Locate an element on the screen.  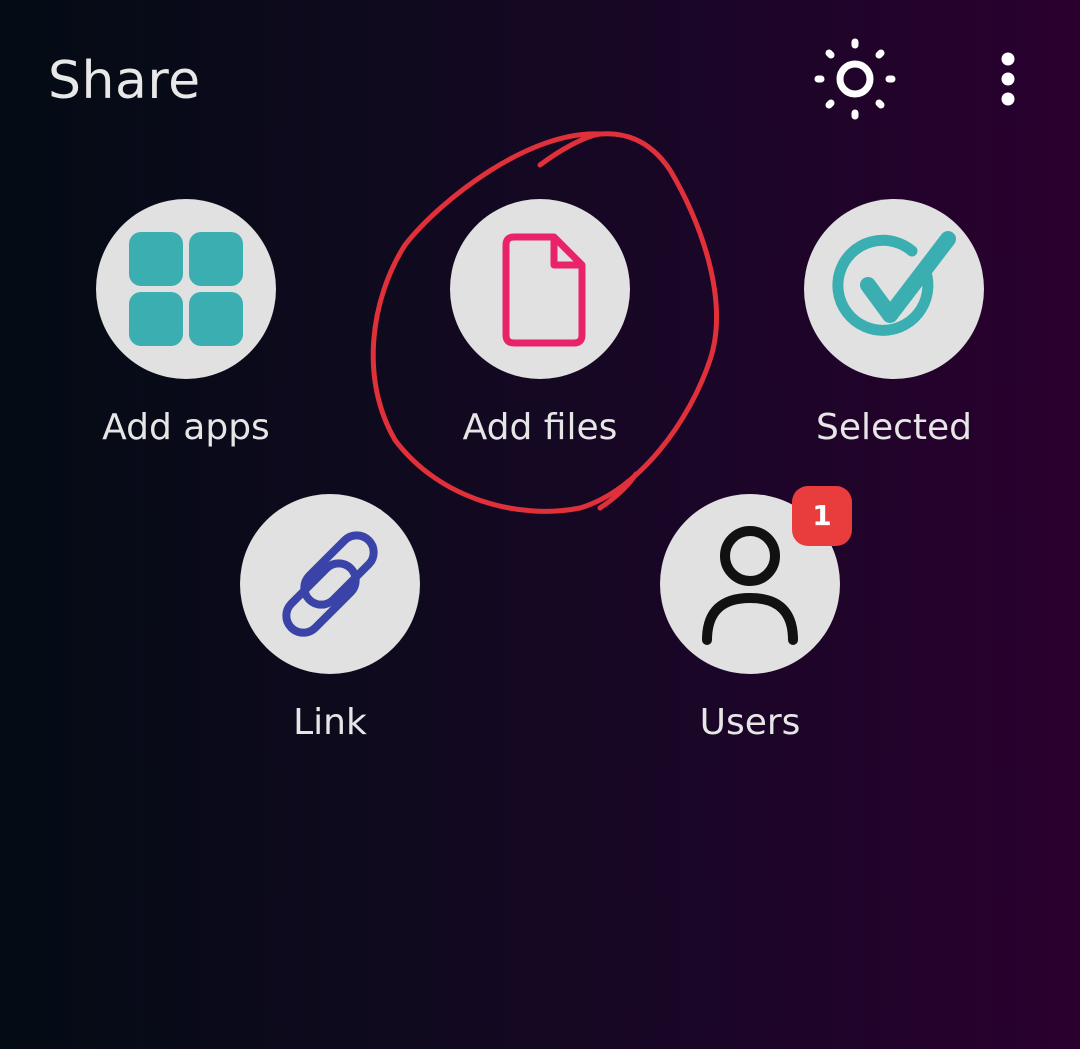
selected-button is located at coordinates (894, 289).